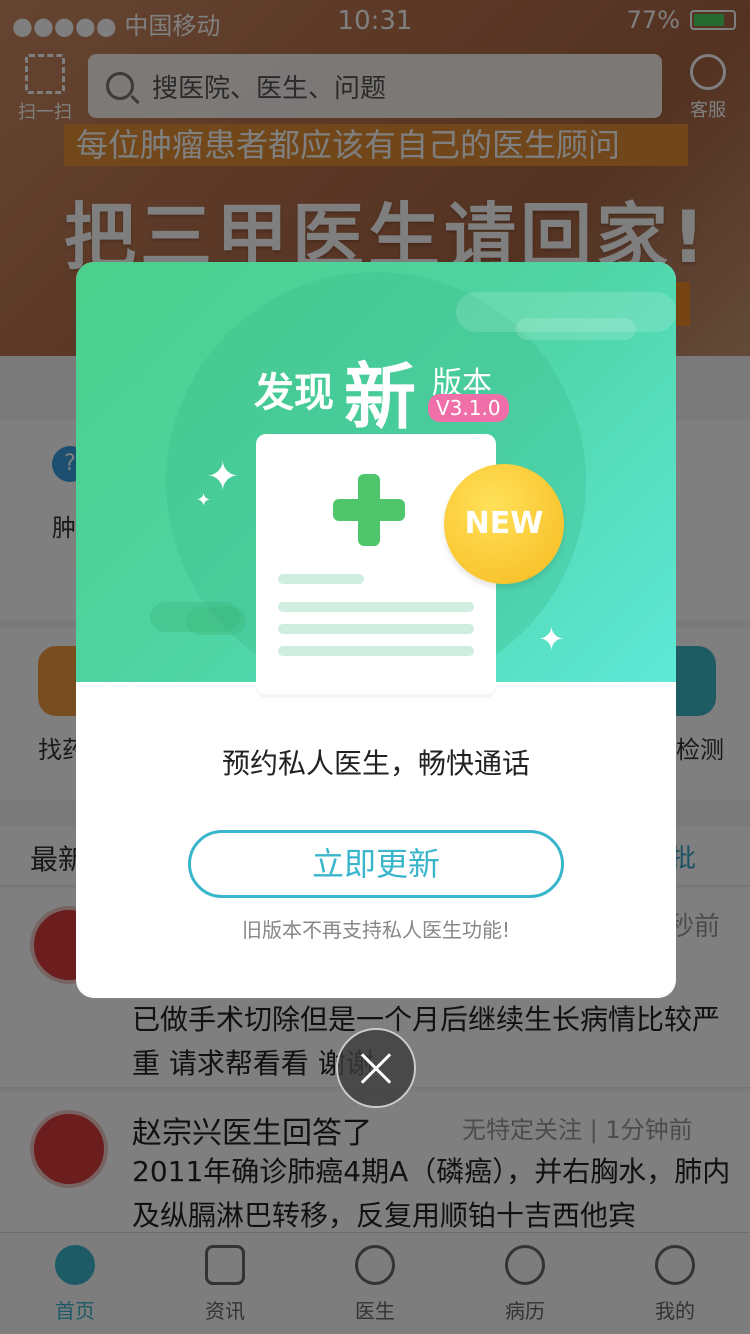 This screenshot has width=750, height=1334. I want to click on version-badge: V3.1.0, so click(468, 408).